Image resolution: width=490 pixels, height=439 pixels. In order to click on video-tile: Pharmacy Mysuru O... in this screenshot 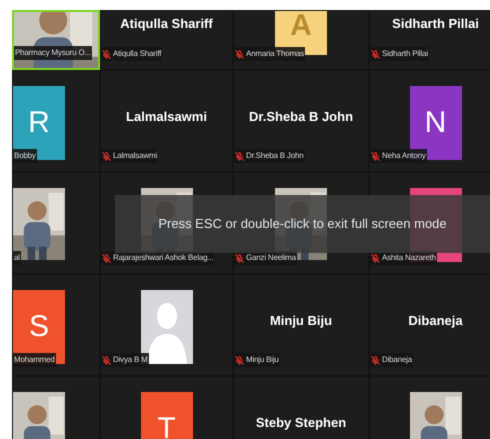, I will do `click(56, 40)`.